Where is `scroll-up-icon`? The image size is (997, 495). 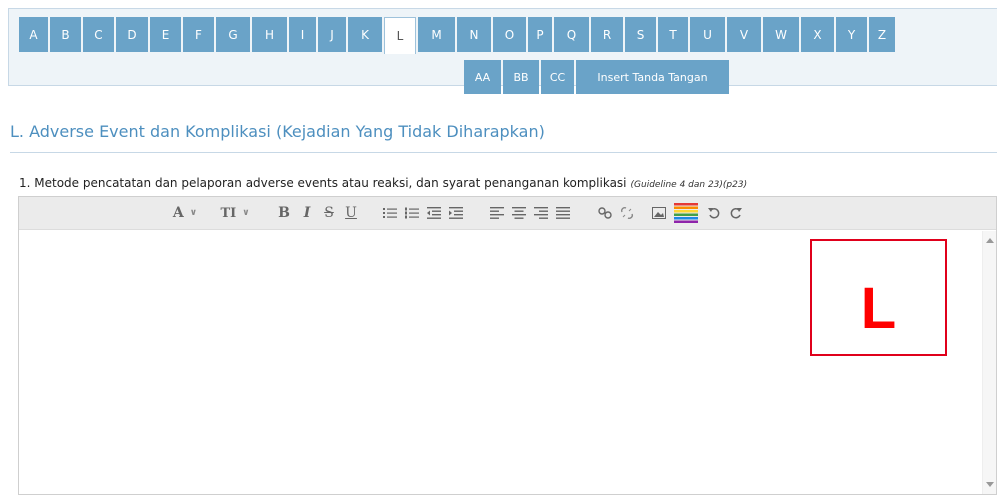
scroll-up-icon is located at coordinates (990, 240).